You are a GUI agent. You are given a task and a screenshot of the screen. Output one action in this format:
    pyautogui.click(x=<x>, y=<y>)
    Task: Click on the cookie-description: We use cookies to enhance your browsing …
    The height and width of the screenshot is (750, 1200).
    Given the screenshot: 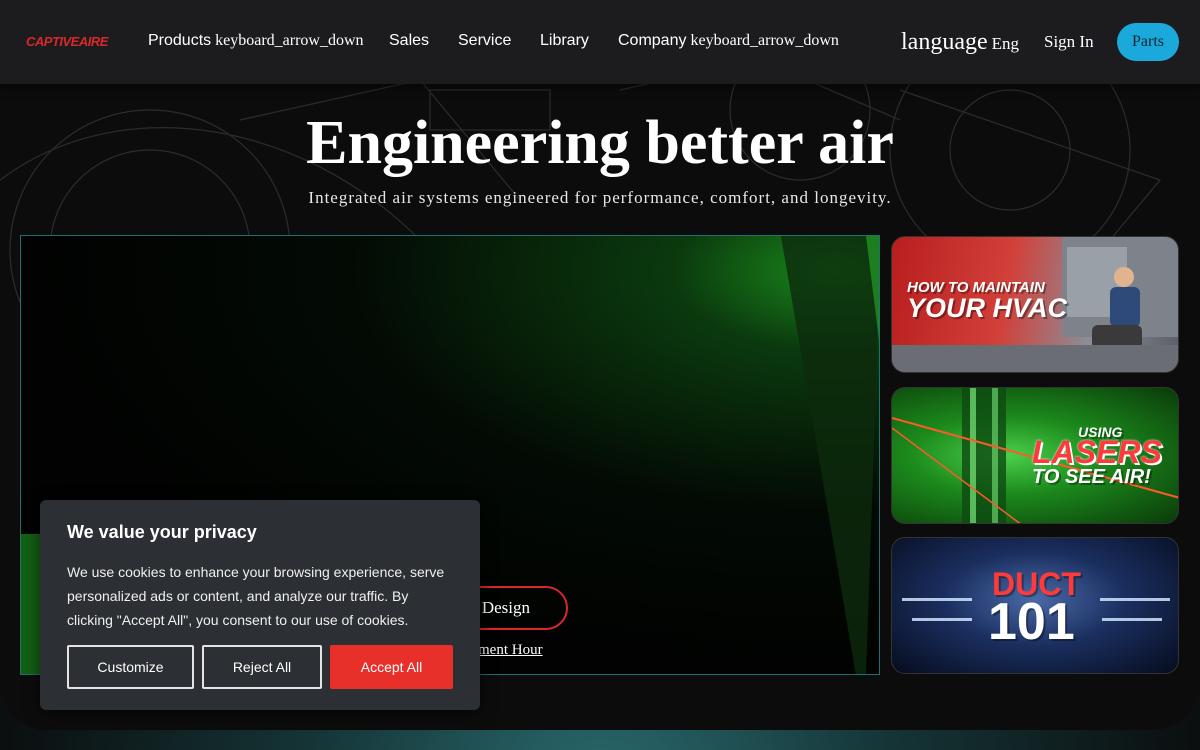 What is the action you would take?
    pyautogui.click(x=256, y=596)
    